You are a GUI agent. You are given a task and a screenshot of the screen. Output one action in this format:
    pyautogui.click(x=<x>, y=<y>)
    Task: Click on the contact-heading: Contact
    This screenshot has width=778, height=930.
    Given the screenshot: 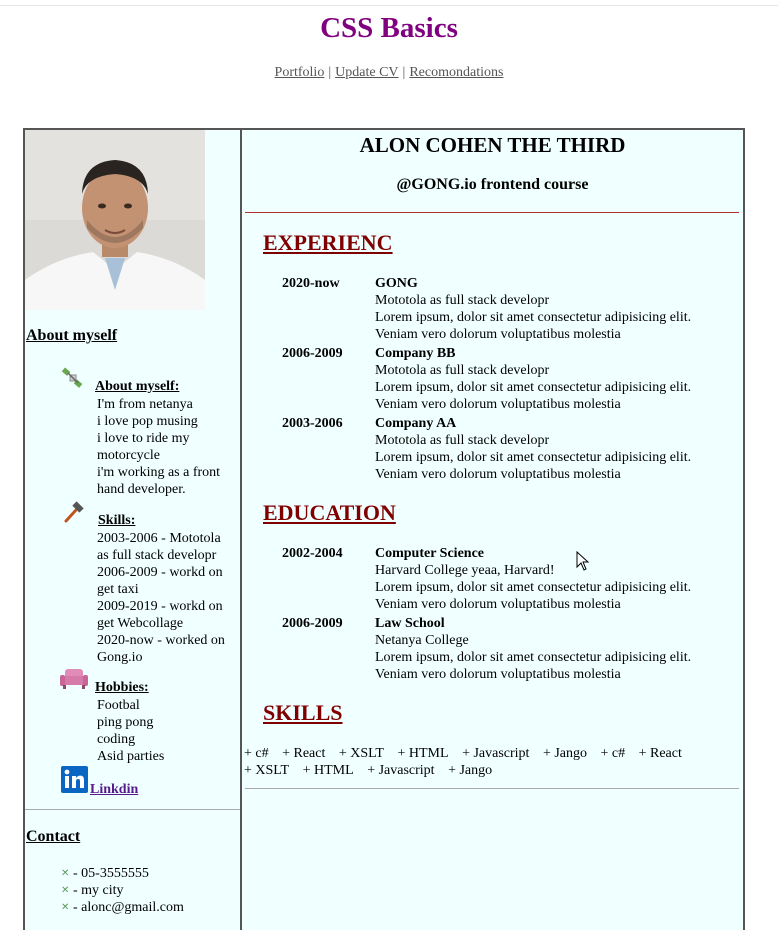 What is the action you would take?
    pyautogui.click(x=53, y=836)
    